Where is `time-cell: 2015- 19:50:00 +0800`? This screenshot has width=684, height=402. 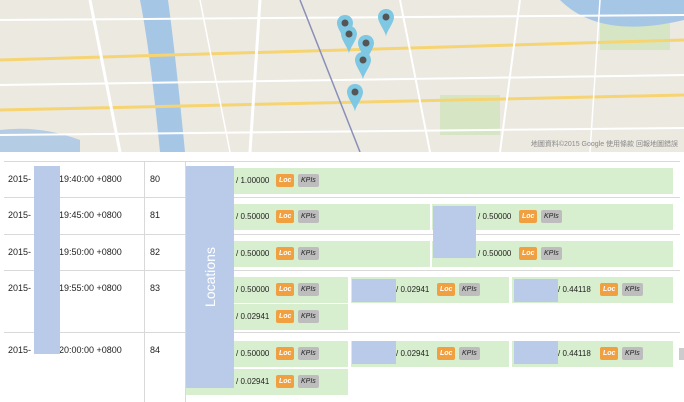
time-cell: 2015- 19:50:00 +0800 is located at coordinates (74, 253).